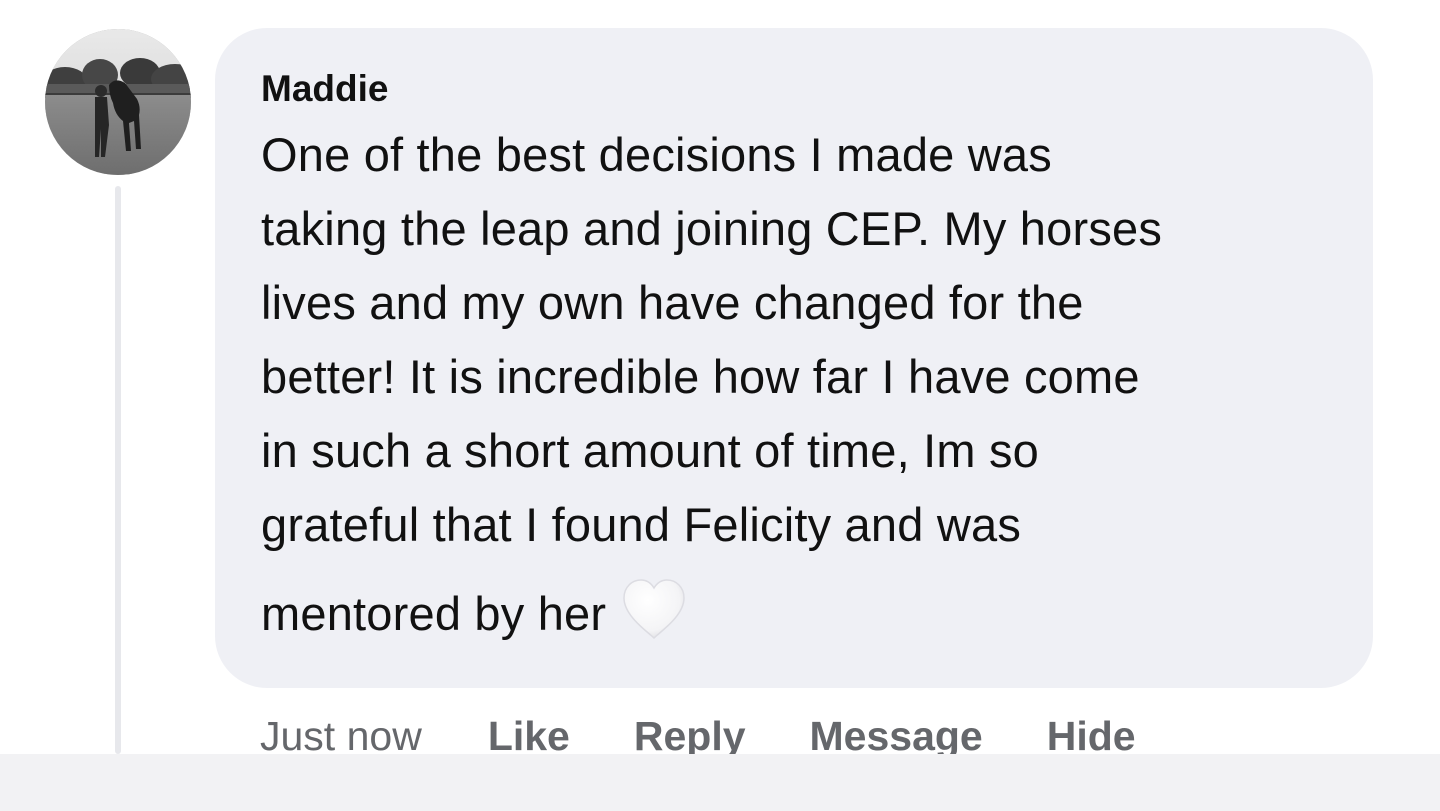 This screenshot has width=1440, height=811. Describe the element at coordinates (529, 736) in the screenshot. I see `like-button: Like` at that location.